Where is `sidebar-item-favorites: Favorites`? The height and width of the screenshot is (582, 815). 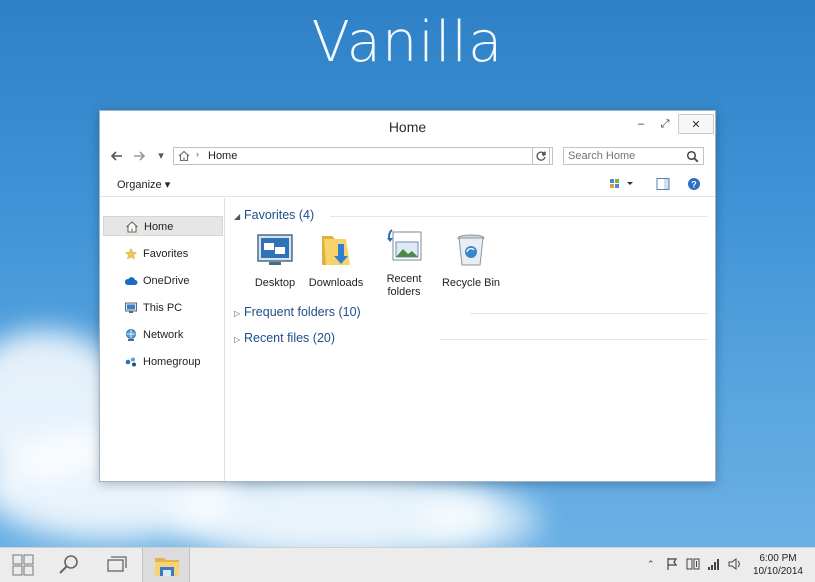
sidebar-item-favorites: Favorites is located at coordinates (163, 254).